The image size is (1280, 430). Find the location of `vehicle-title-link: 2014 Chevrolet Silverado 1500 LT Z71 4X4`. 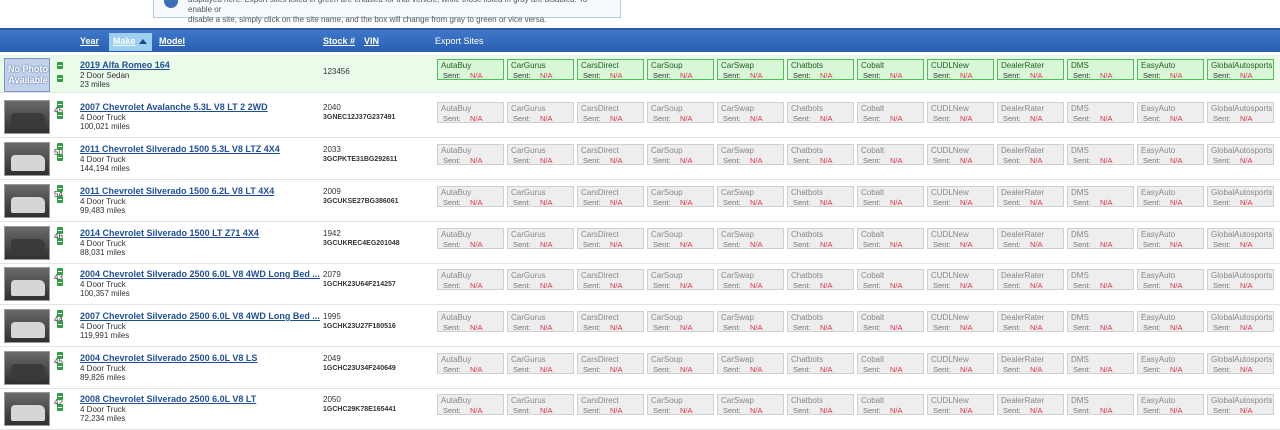

vehicle-title-link: 2014 Chevrolet Silverado 1500 LT Z71 4X4 is located at coordinates (169, 233).